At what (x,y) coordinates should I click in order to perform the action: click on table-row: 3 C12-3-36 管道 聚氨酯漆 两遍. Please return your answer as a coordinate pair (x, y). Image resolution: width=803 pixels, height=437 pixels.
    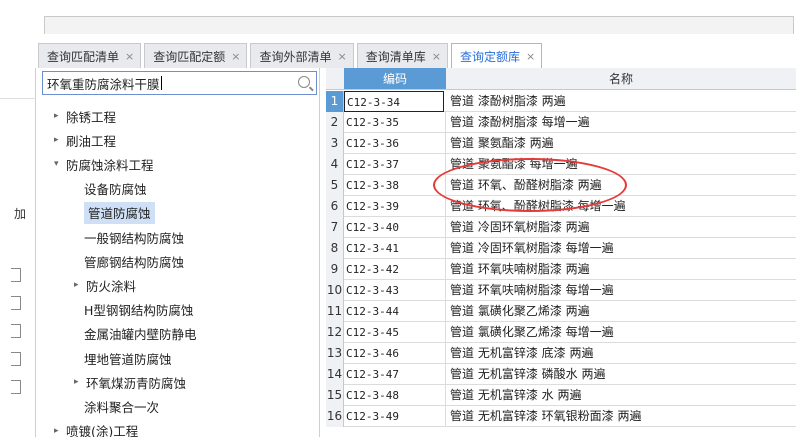
    Looking at the image, I should click on (561, 143).